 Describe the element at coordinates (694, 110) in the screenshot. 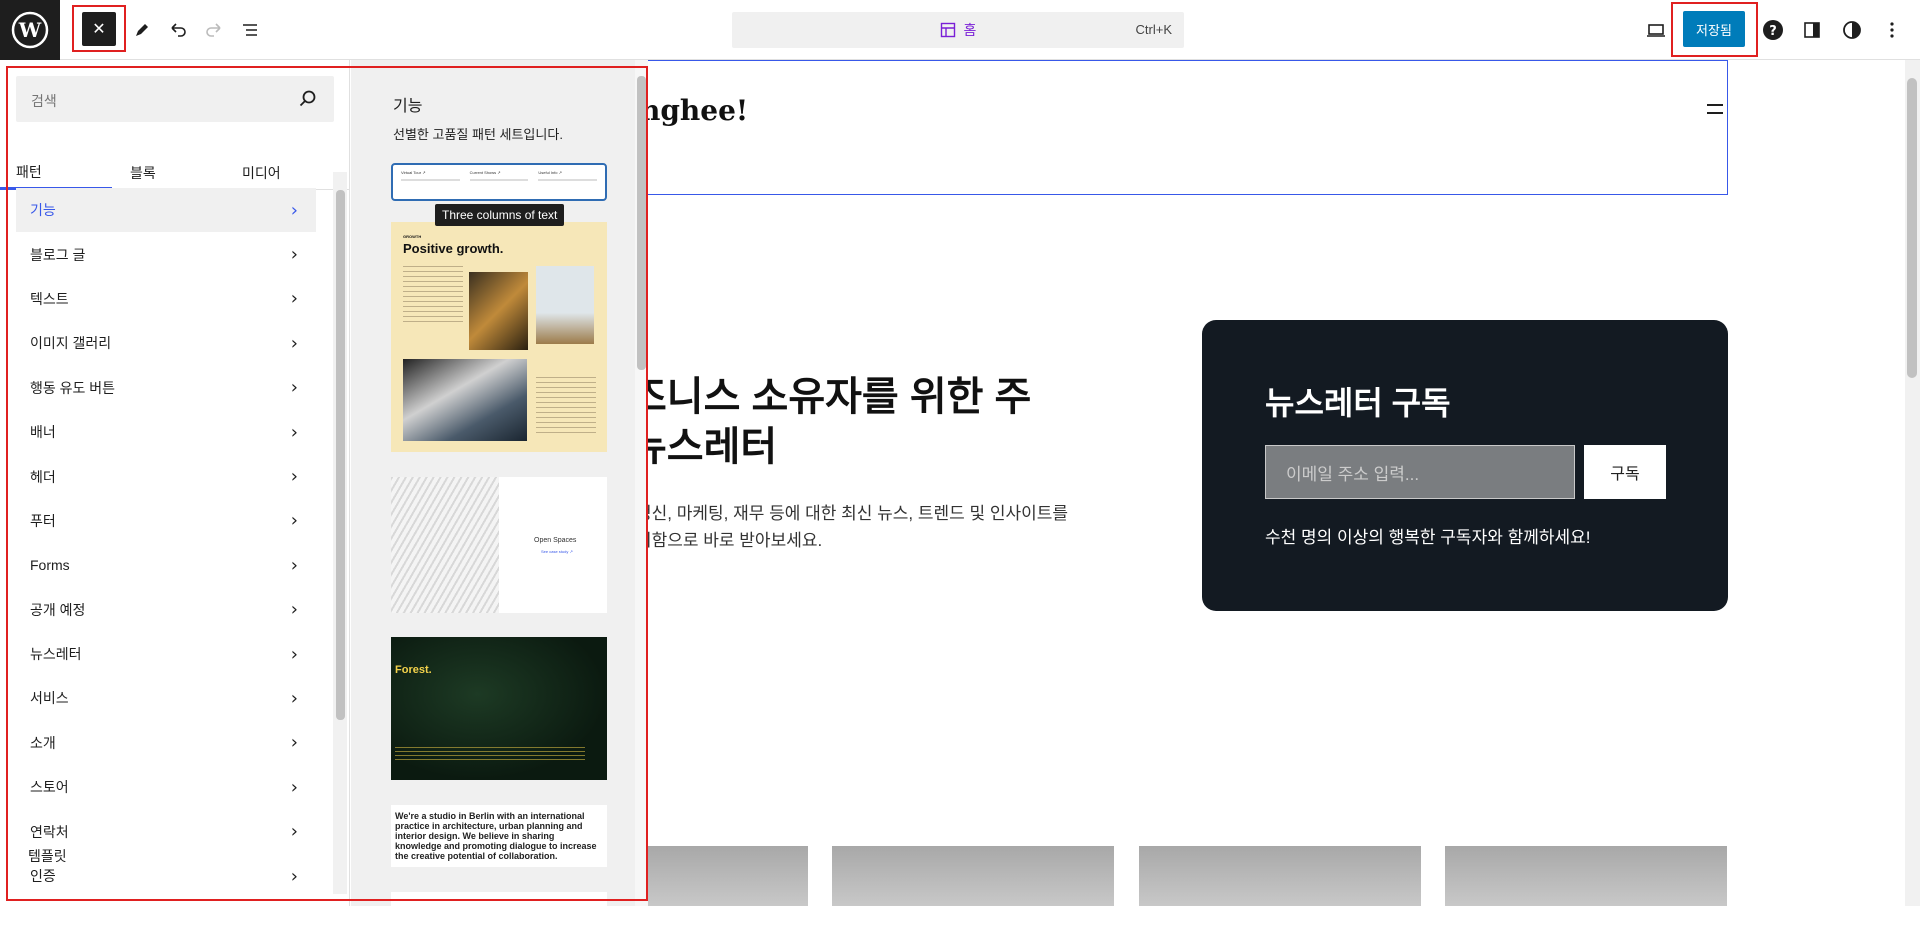

I see `site-title: nghee!` at that location.